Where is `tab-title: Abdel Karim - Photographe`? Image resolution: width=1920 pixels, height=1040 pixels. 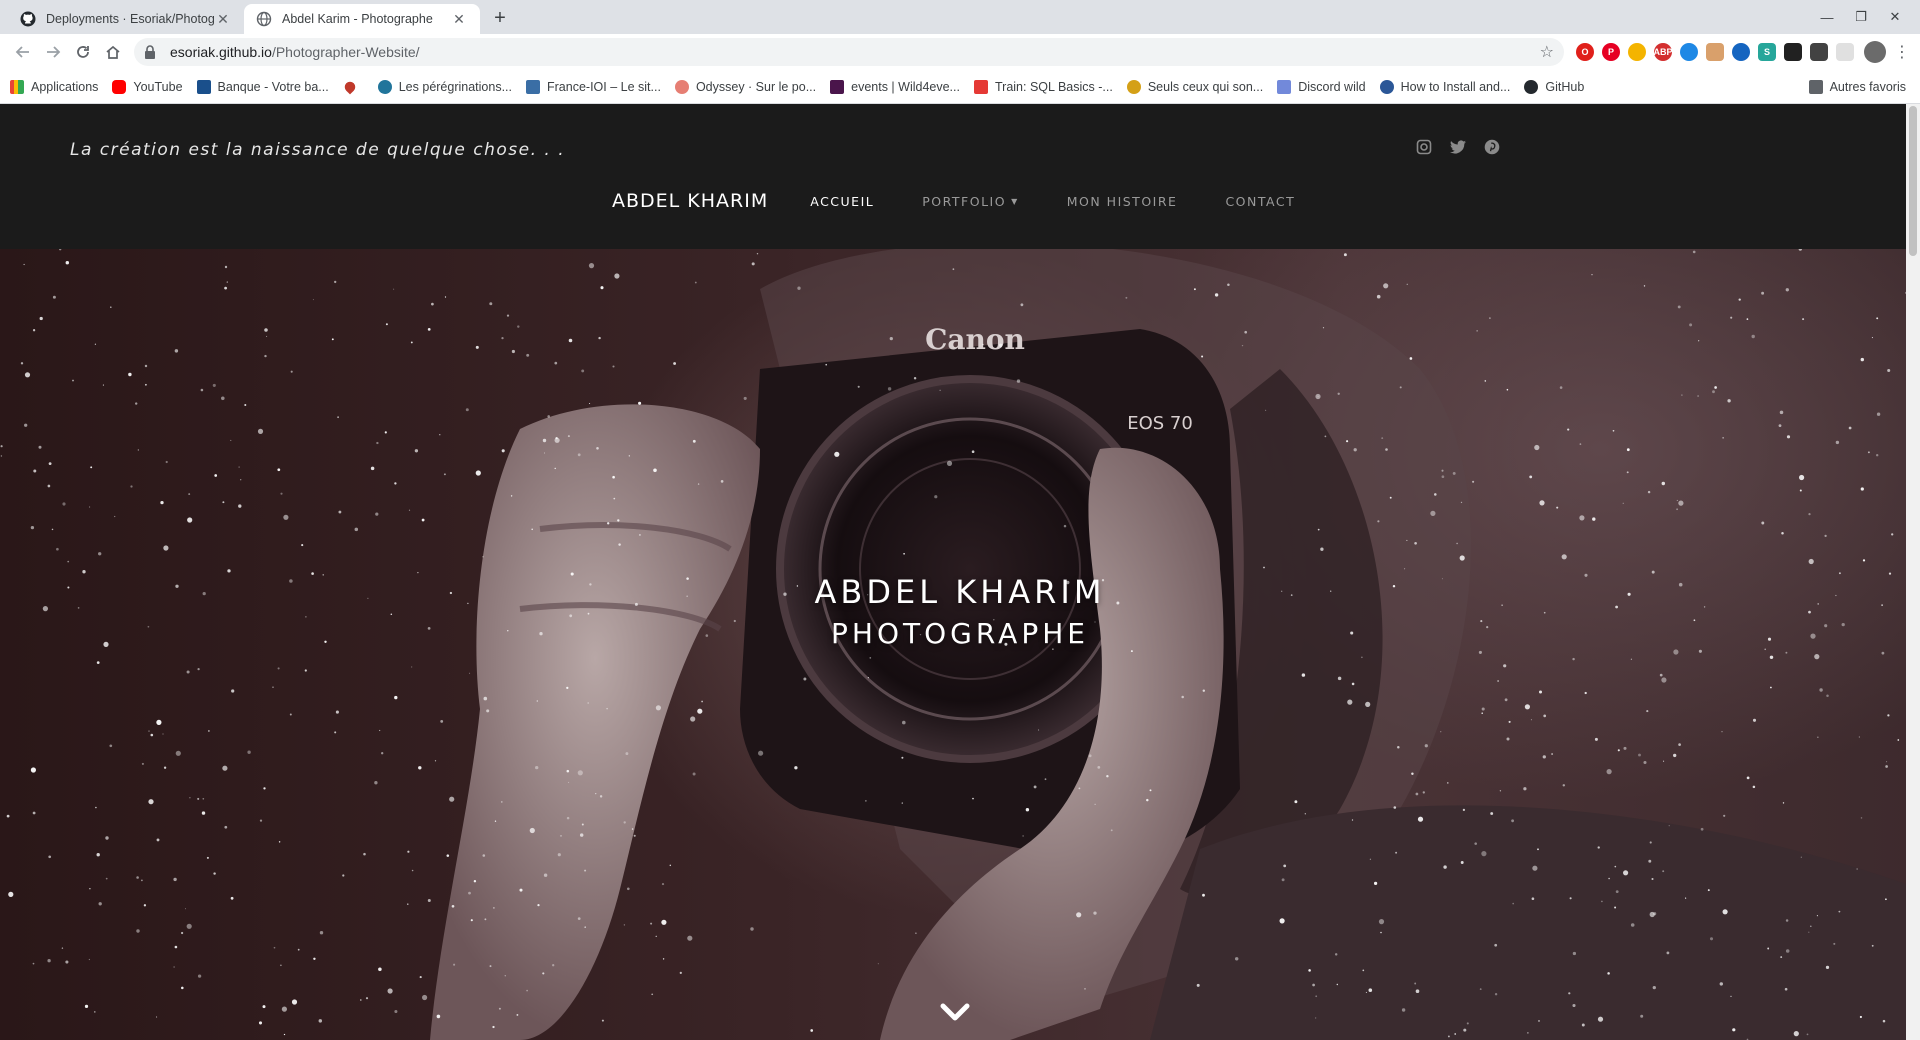 tab-title: Abdel Karim - Photographe is located at coordinates (357, 19).